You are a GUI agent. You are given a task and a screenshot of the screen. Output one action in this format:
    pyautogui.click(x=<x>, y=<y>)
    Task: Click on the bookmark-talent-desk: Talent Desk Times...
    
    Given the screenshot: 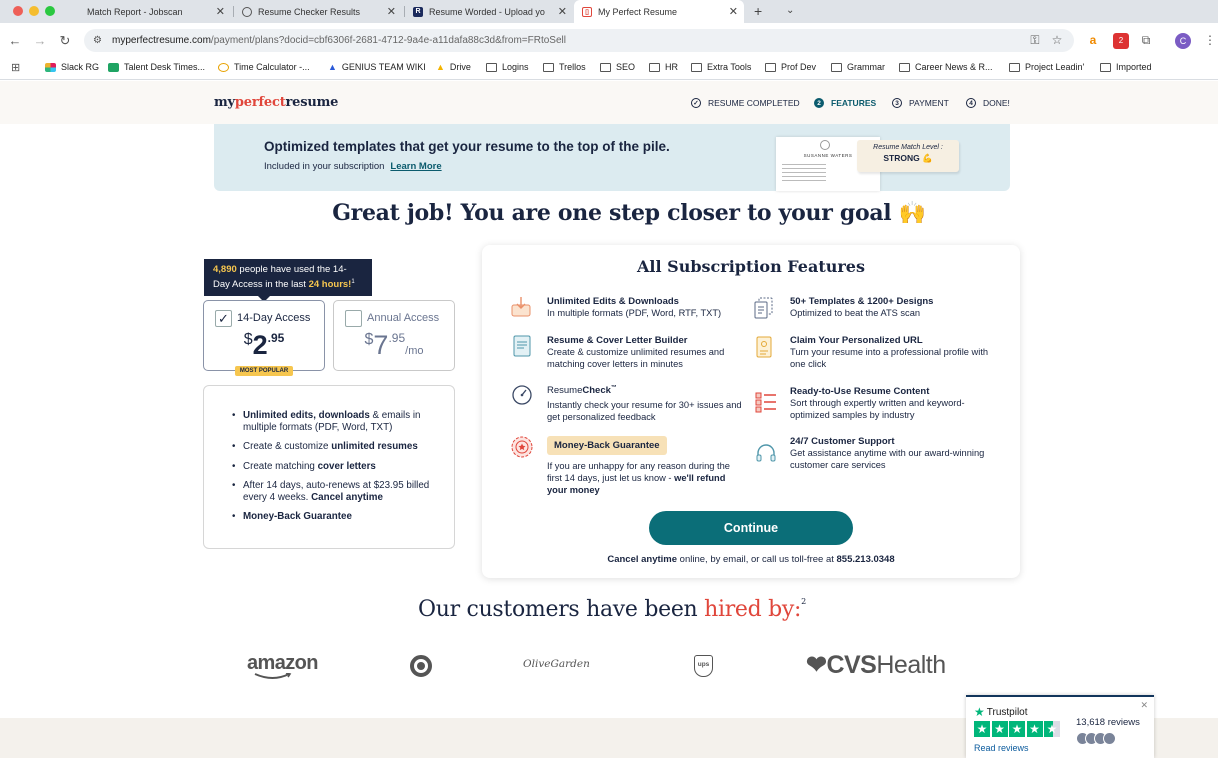 What is the action you would take?
    pyautogui.click(x=156, y=67)
    